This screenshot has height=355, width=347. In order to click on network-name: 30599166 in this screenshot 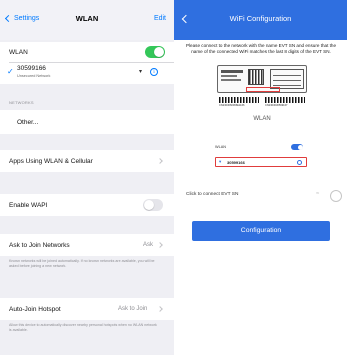, I will do `click(31, 68)`.